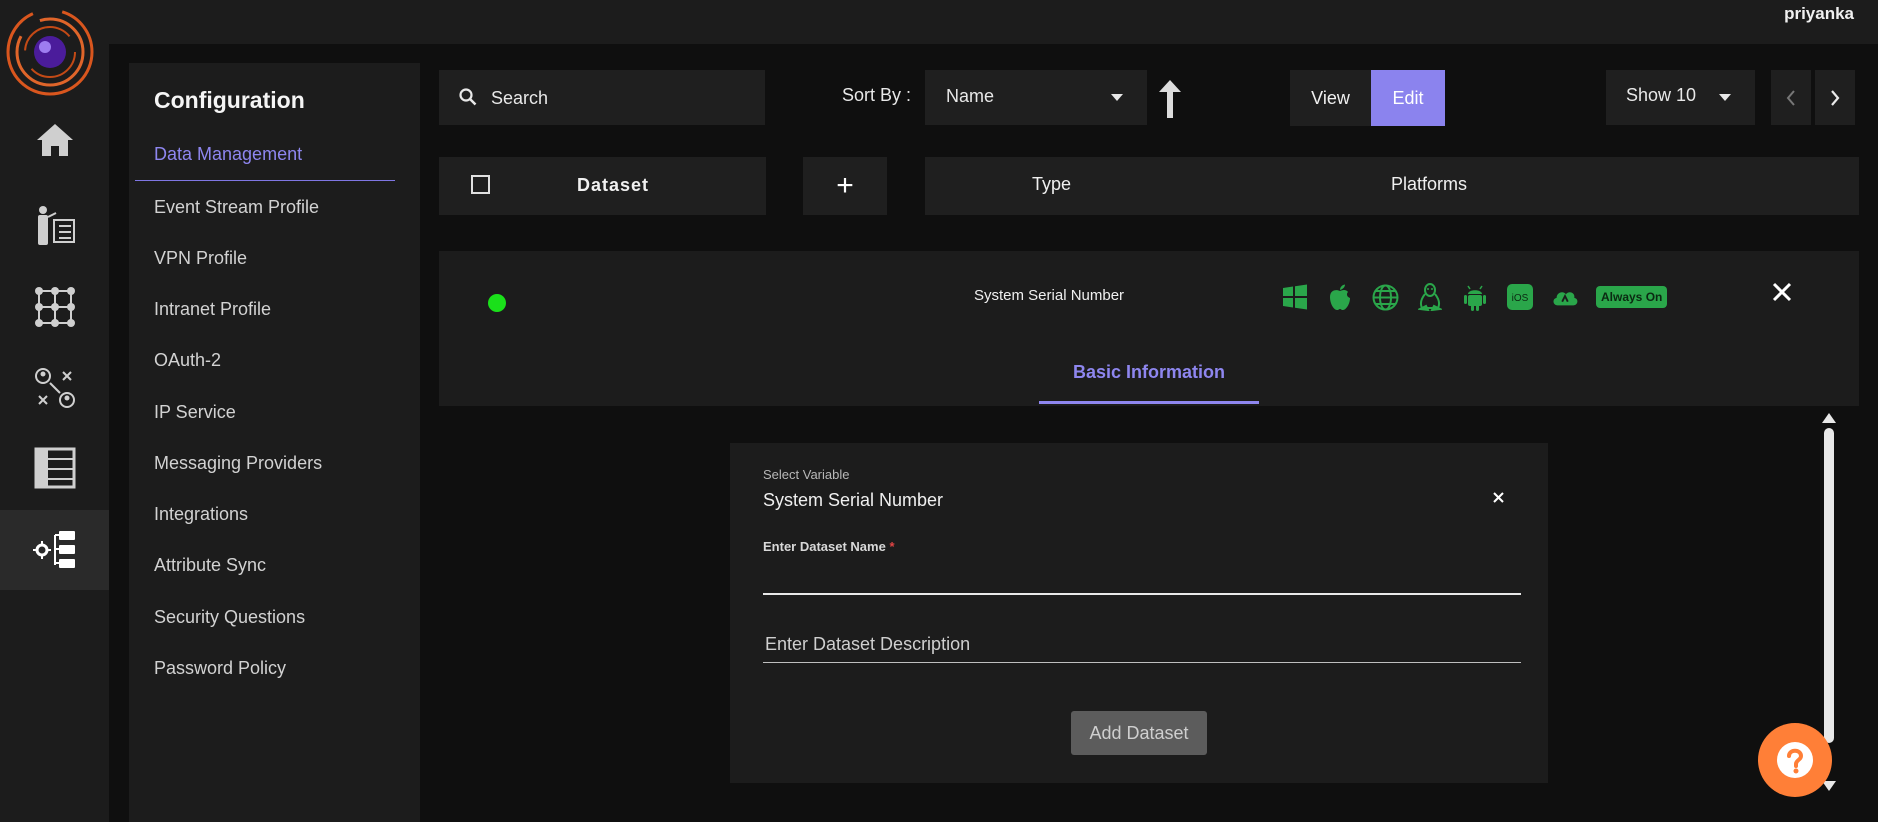  I want to click on windows-icon, so click(1295, 297).